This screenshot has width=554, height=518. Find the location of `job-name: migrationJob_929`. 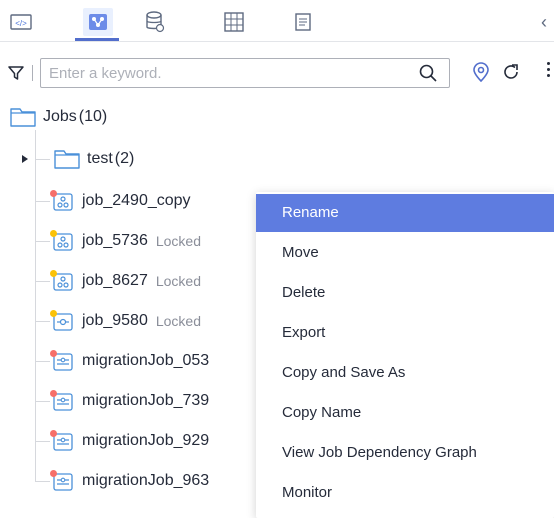

job-name: migrationJob_929 is located at coordinates (146, 440).